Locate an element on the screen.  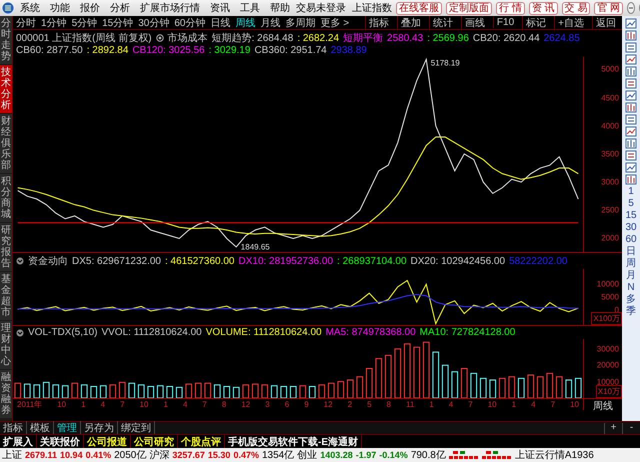
indicator-value: VVOL: 1112810624.00 is located at coordinates (151, 332).